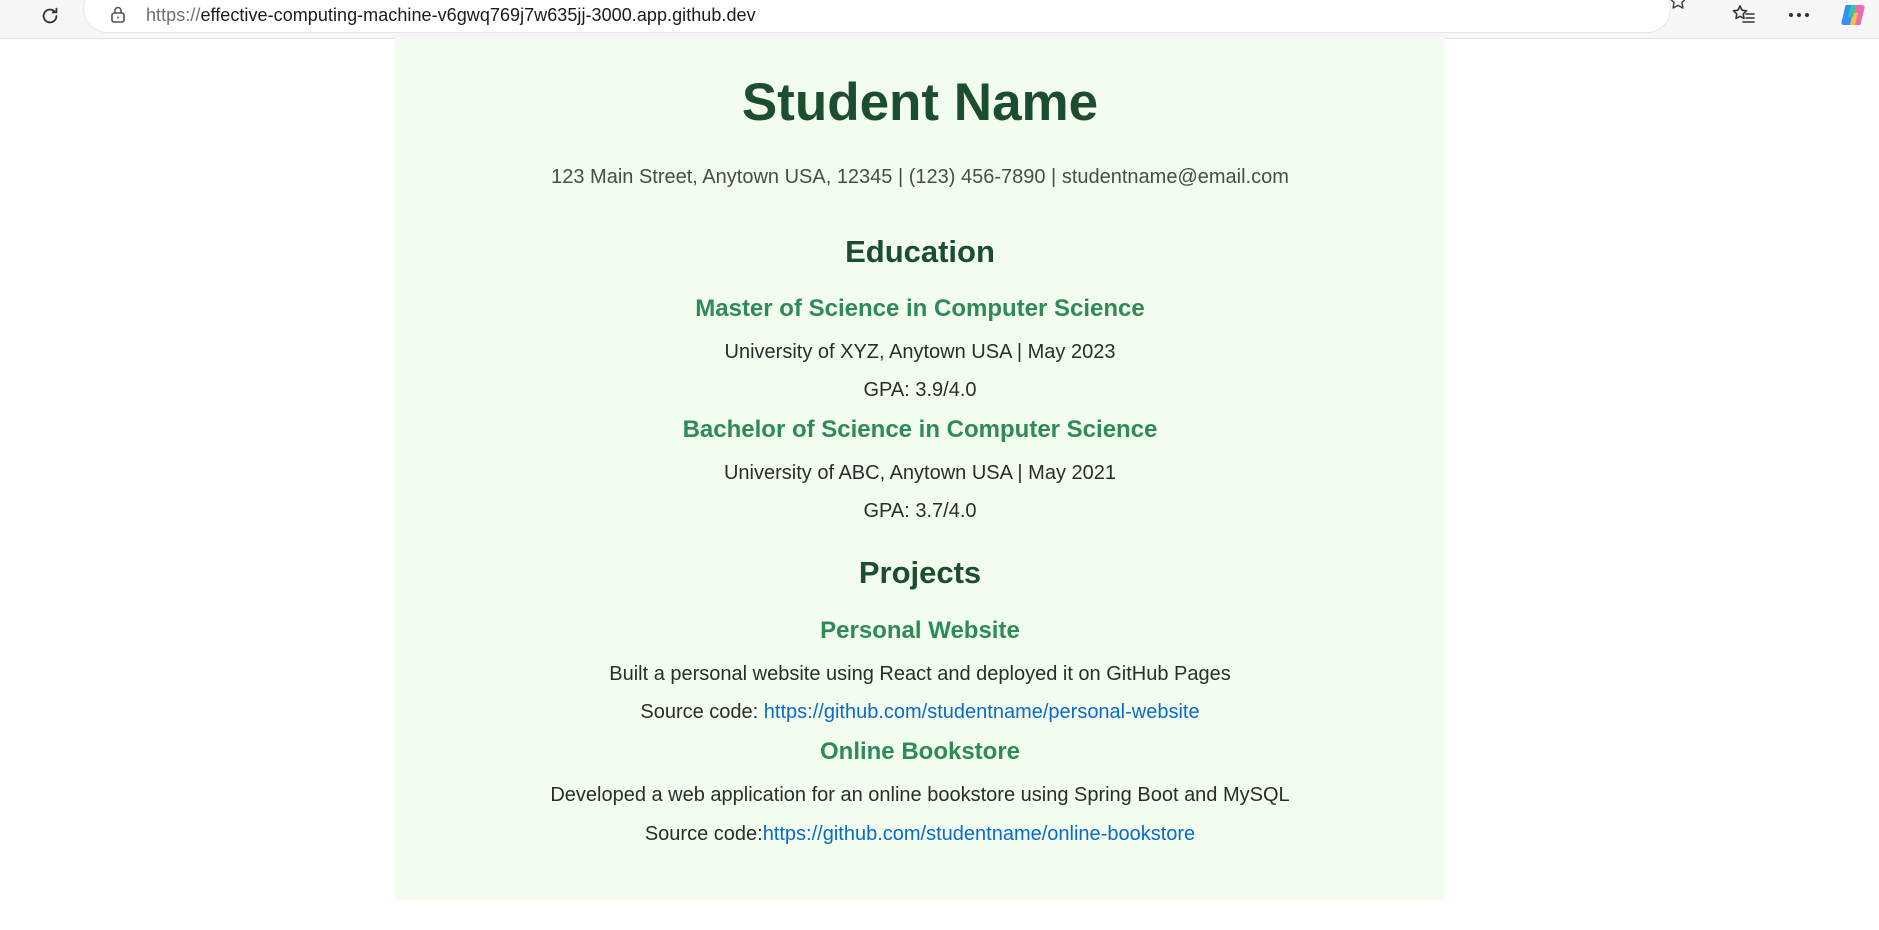 Image resolution: width=1879 pixels, height=930 pixels. I want to click on copilot-icon, so click(1853, 15).